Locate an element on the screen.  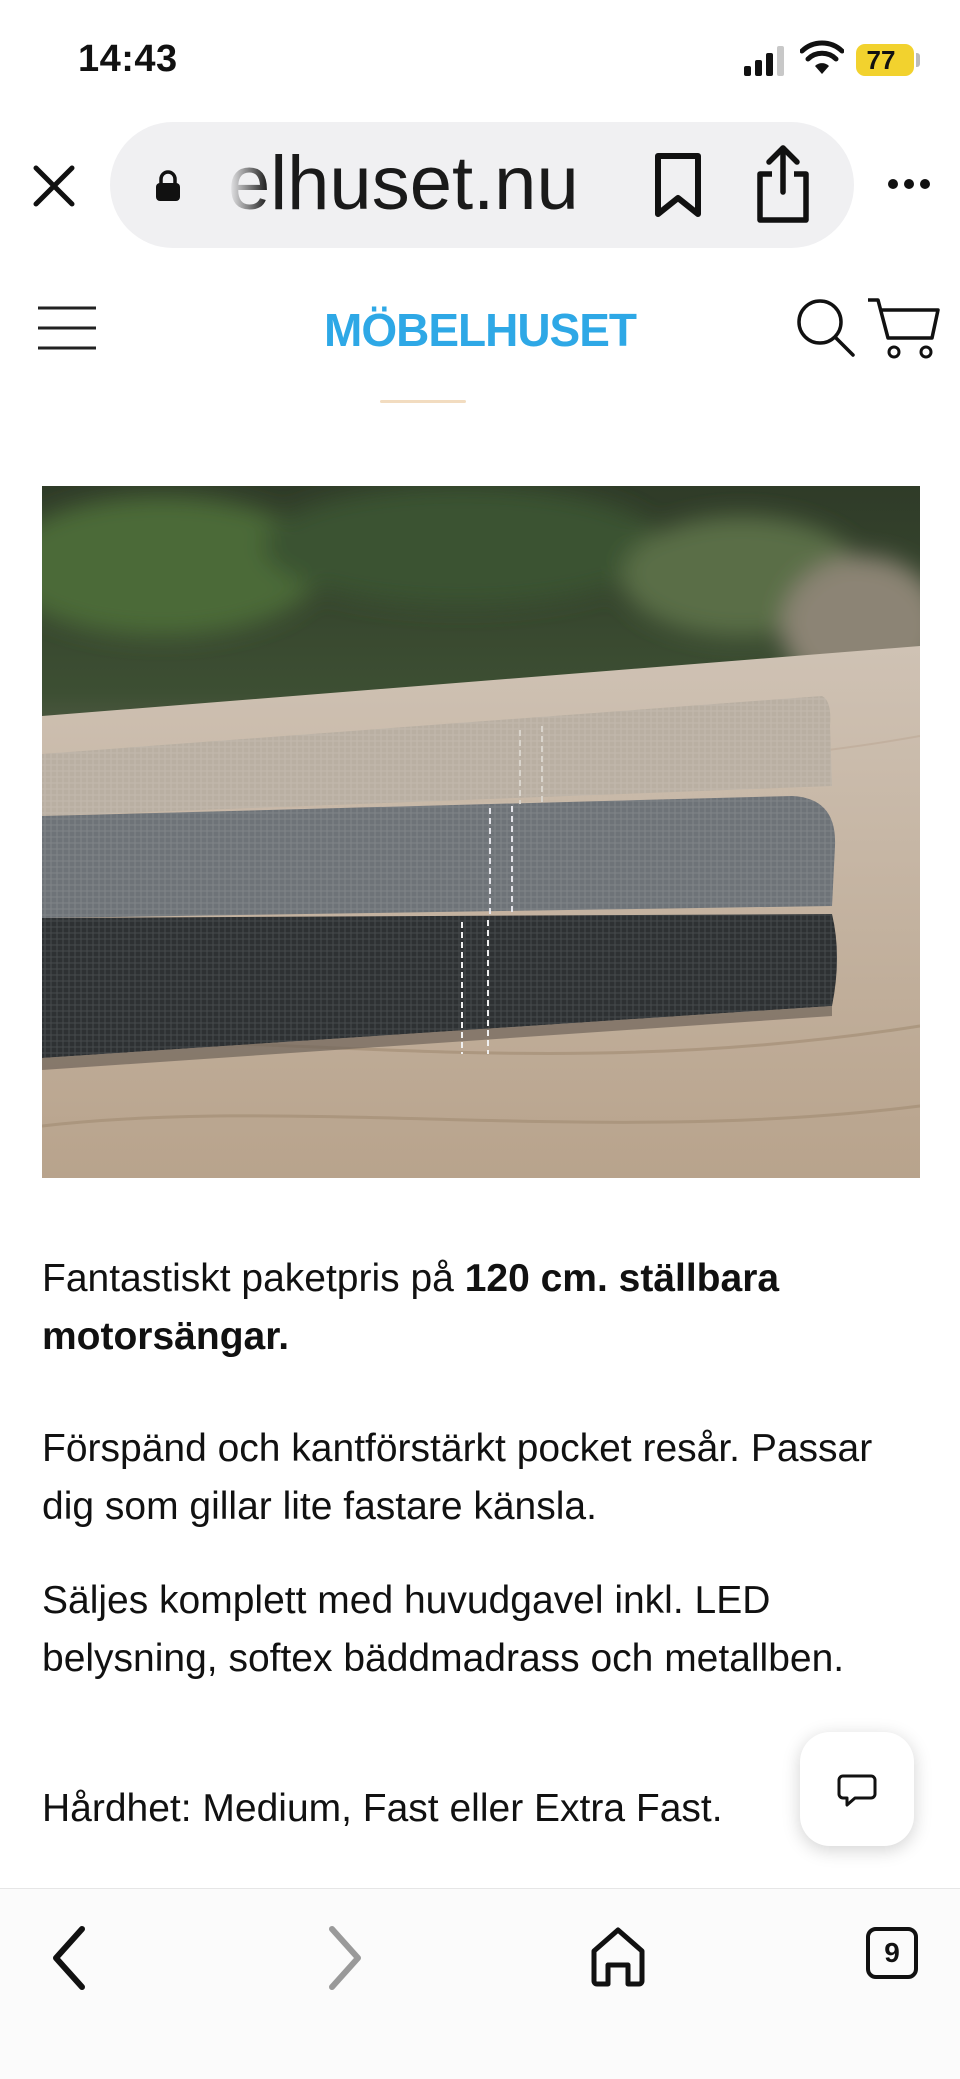
signal-icon is located at coordinates (765, 61).